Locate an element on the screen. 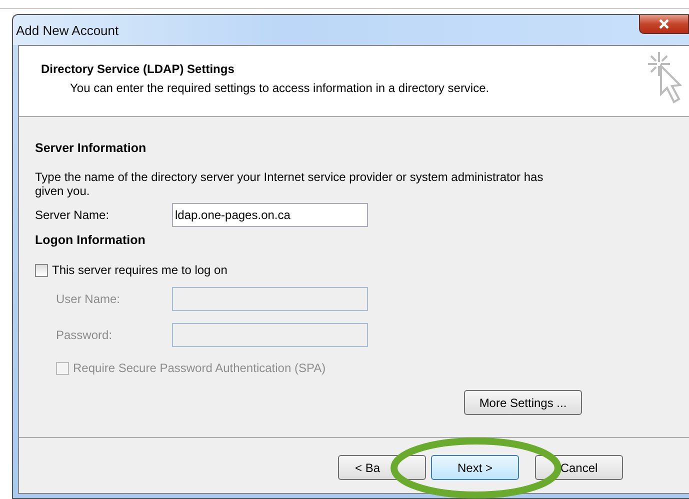 The width and height of the screenshot is (689, 499). field-label: Server Name: is located at coordinates (72, 215).